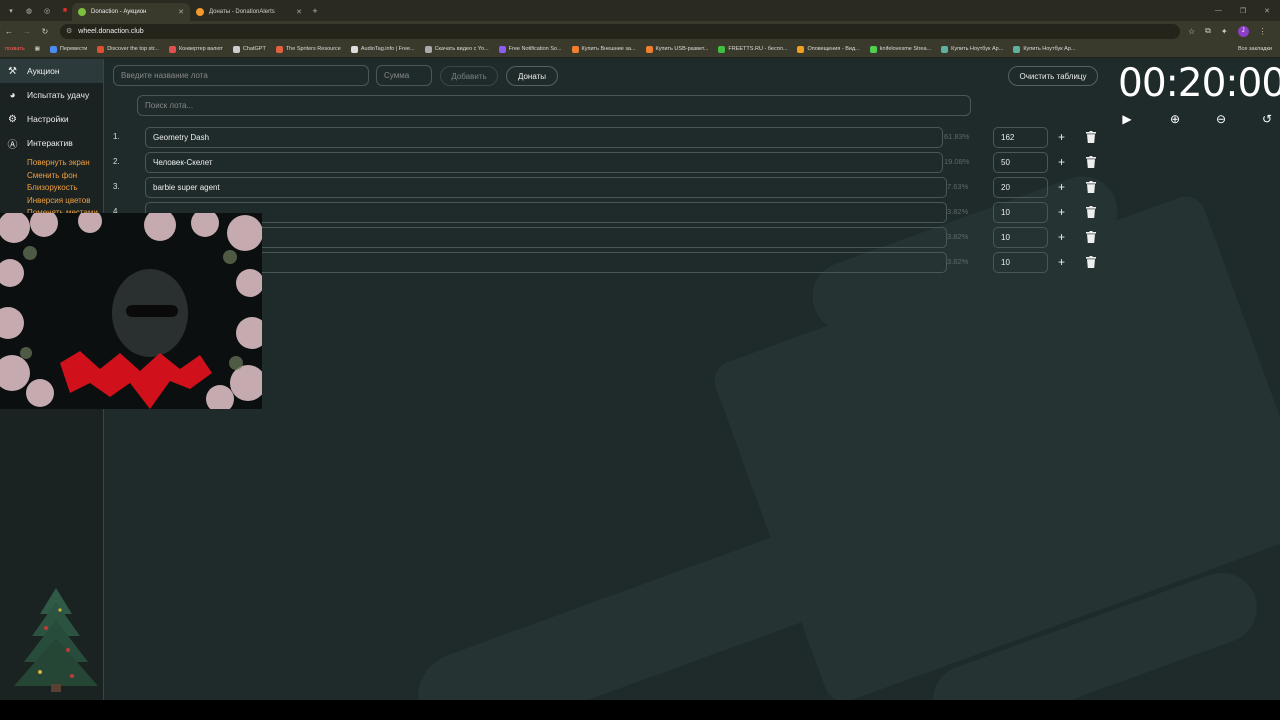 This screenshot has width=1280, height=720. I want to click on extensions-puzzle-icon: ✦, so click(1224, 31).